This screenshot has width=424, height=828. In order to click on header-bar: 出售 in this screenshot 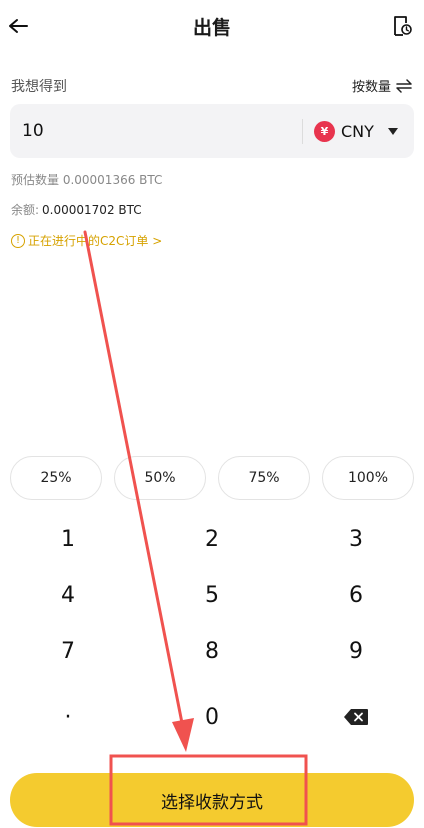, I will do `click(212, 26)`.